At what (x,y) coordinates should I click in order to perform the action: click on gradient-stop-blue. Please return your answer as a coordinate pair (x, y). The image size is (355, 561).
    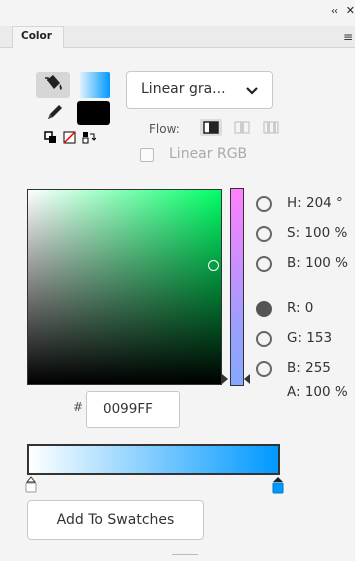
    Looking at the image, I should click on (278, 485).